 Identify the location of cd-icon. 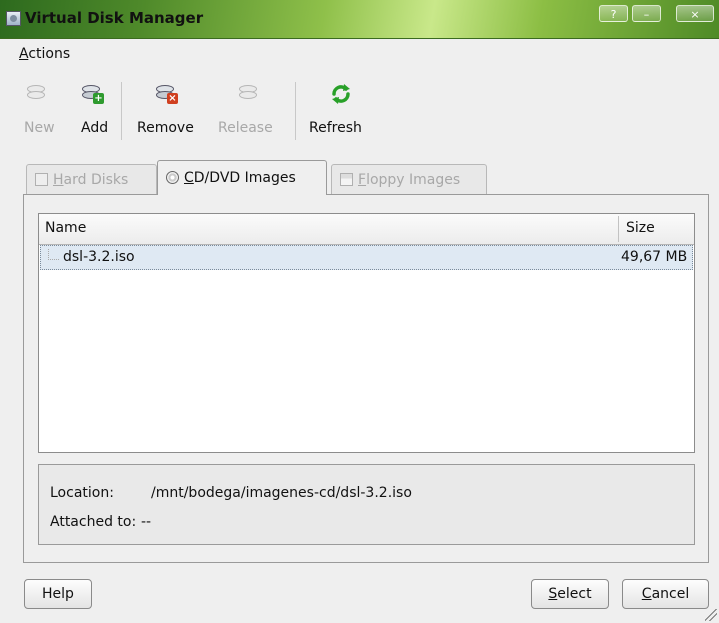
(172, 177).